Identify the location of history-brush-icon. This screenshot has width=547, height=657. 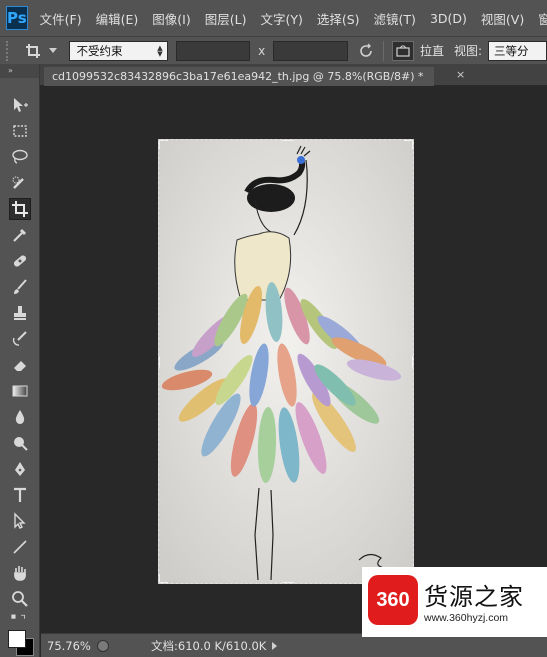
(20, 339).